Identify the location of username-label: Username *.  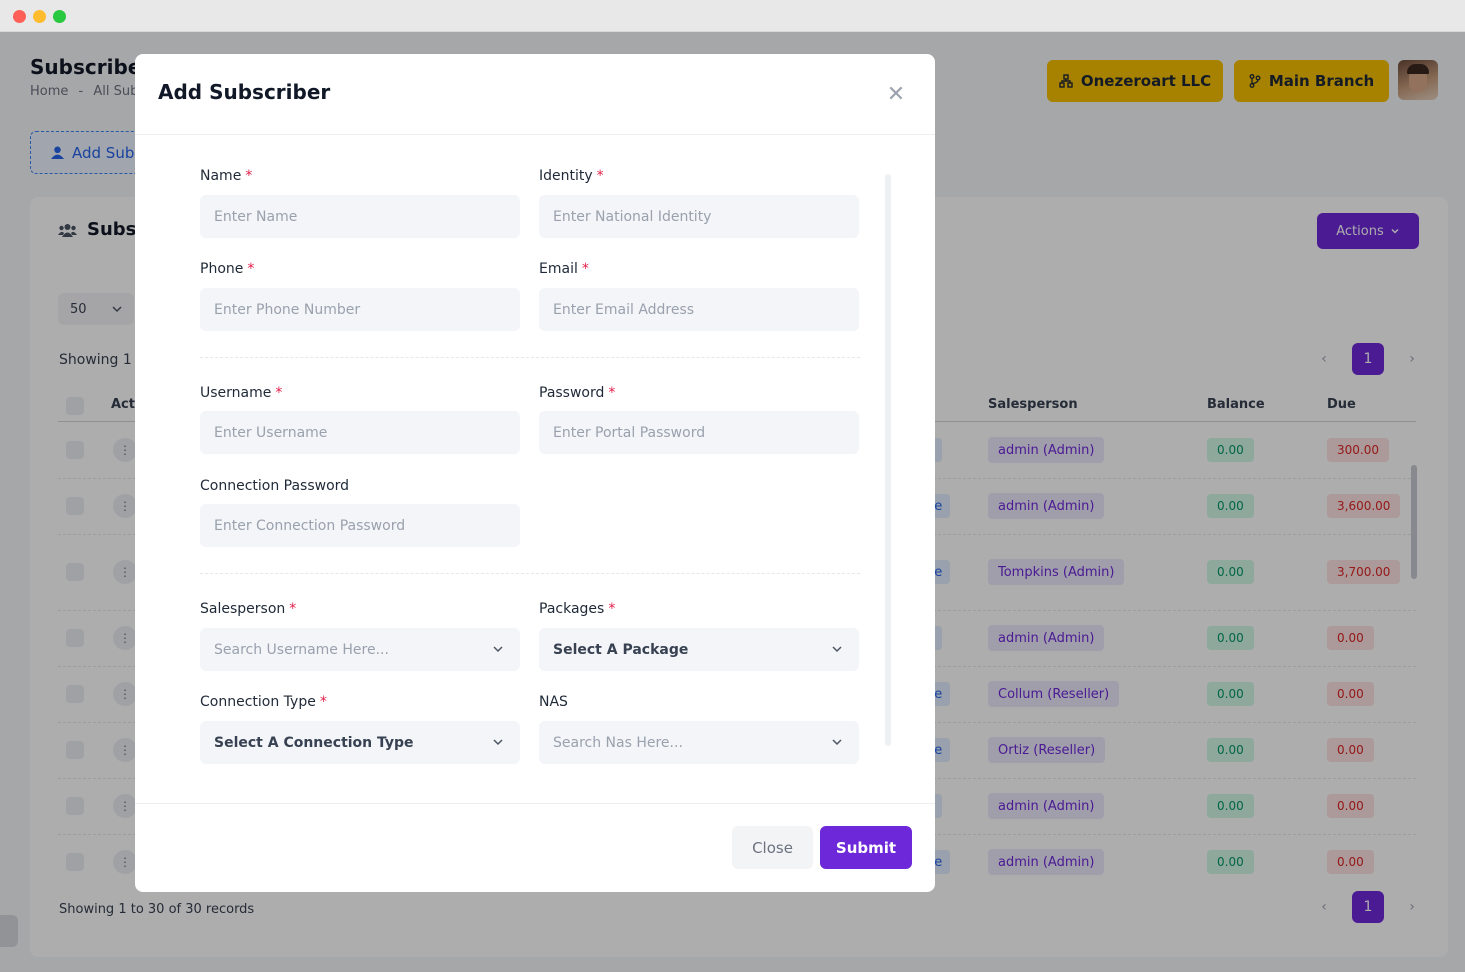
(241, 393).